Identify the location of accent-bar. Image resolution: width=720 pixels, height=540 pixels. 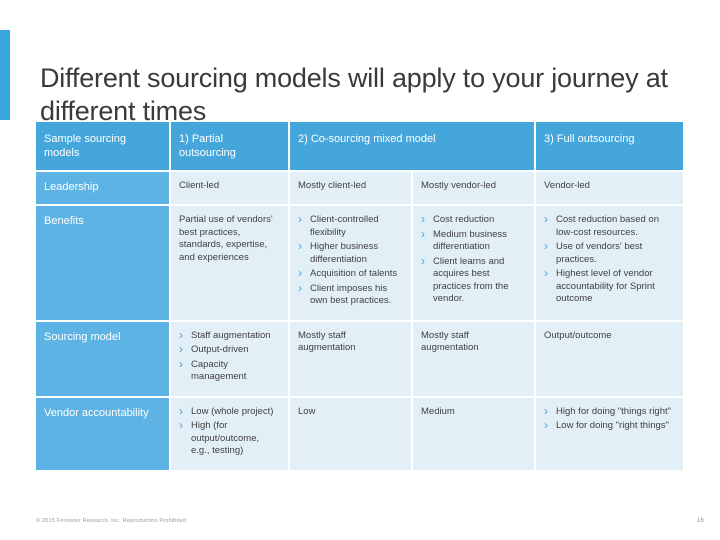
(5, 75).